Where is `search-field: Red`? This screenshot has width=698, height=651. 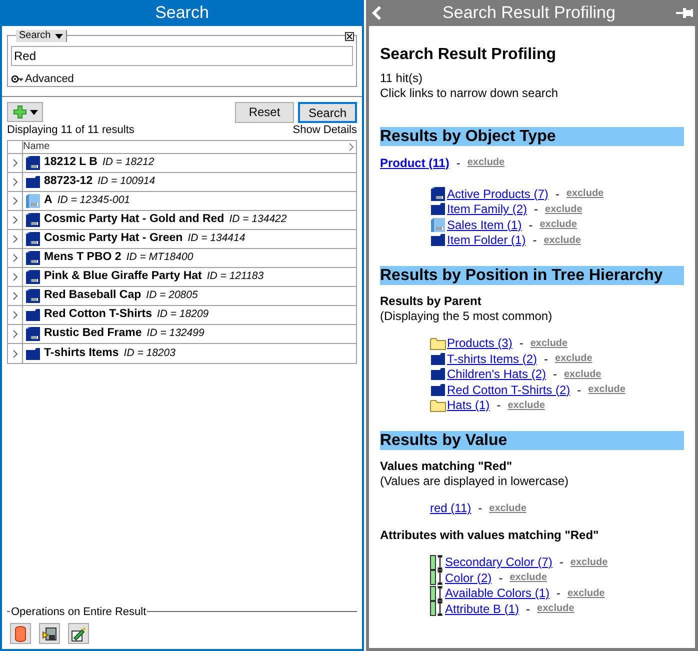 search-field: Red is located at coordinates (182, 56).